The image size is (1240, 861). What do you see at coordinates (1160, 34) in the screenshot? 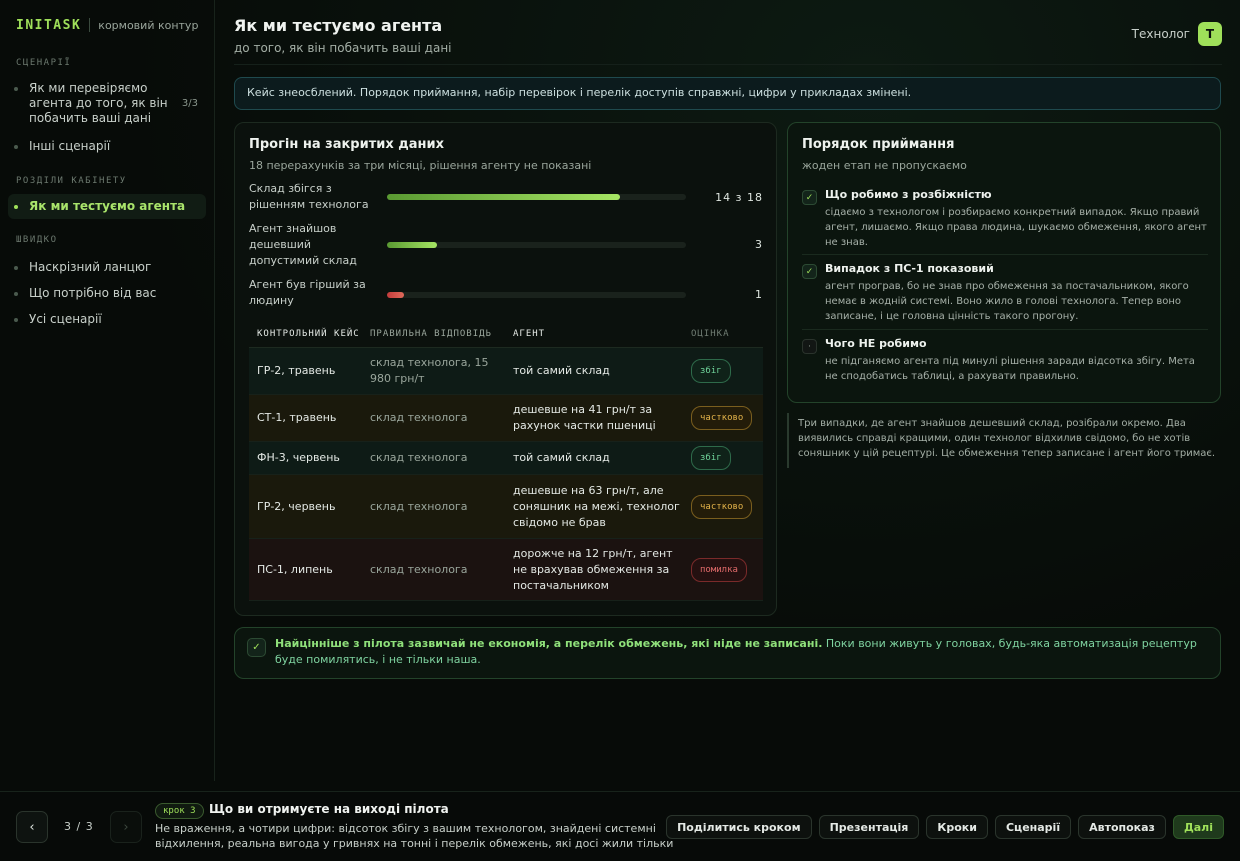
I see `user-role: Технолог` at bounding box center [1160, 34].